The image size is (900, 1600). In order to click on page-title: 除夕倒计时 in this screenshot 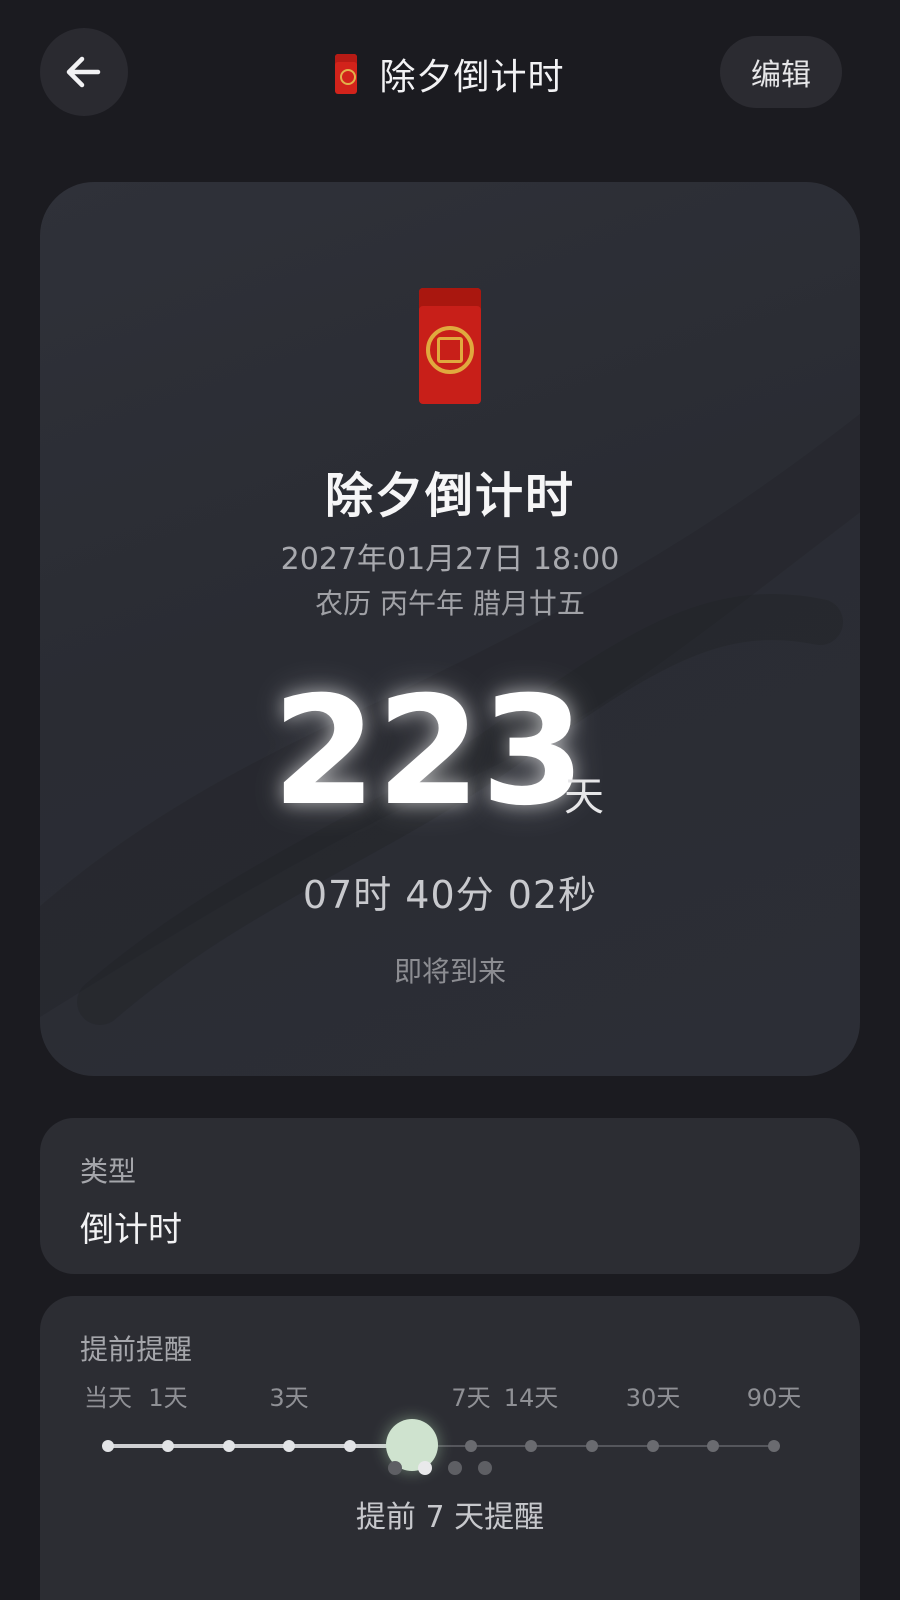, I will do `click(472, 77)`.